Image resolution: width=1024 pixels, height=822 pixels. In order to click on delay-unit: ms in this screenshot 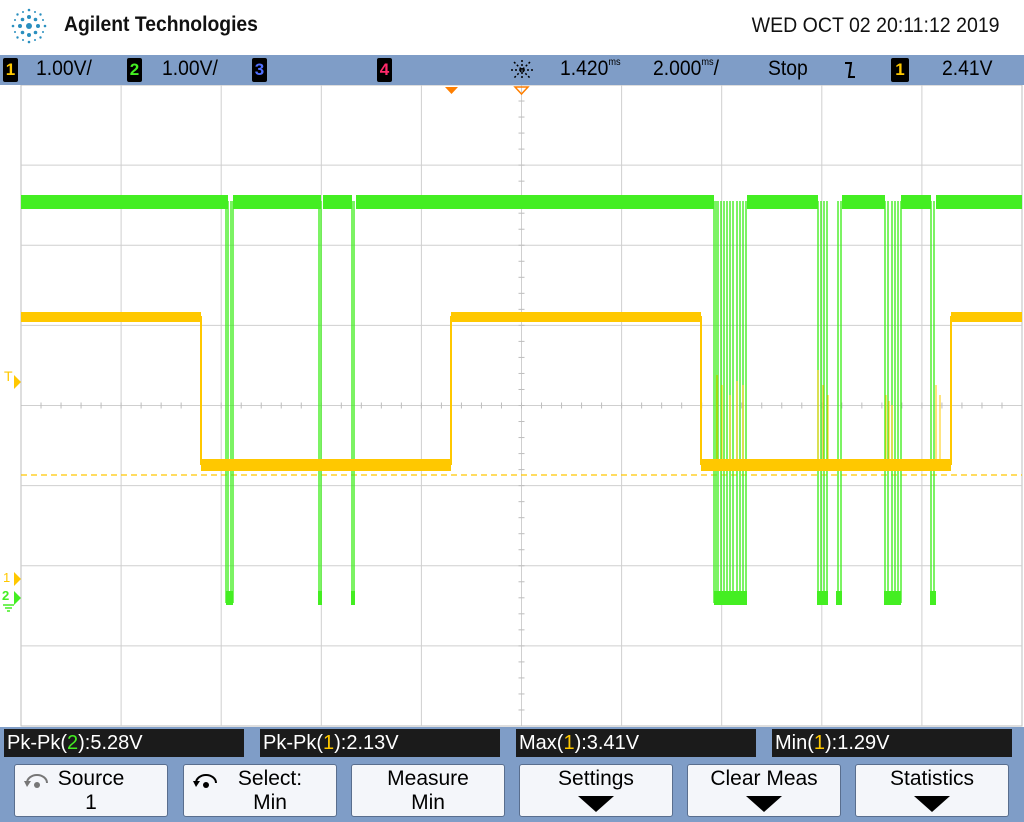, I will do `click(614, 62)`.